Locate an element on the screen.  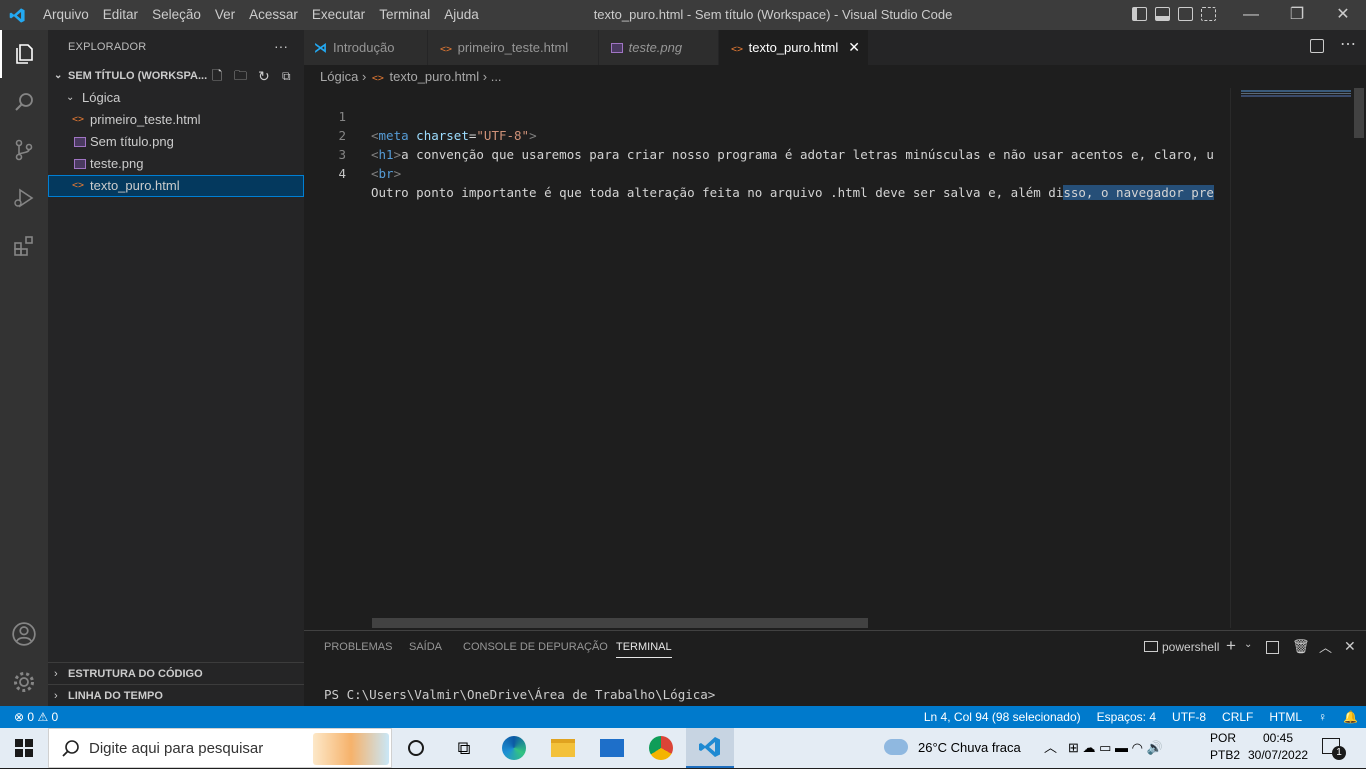
notification-center-icon: 1 is located at coordinates (1334, 749).